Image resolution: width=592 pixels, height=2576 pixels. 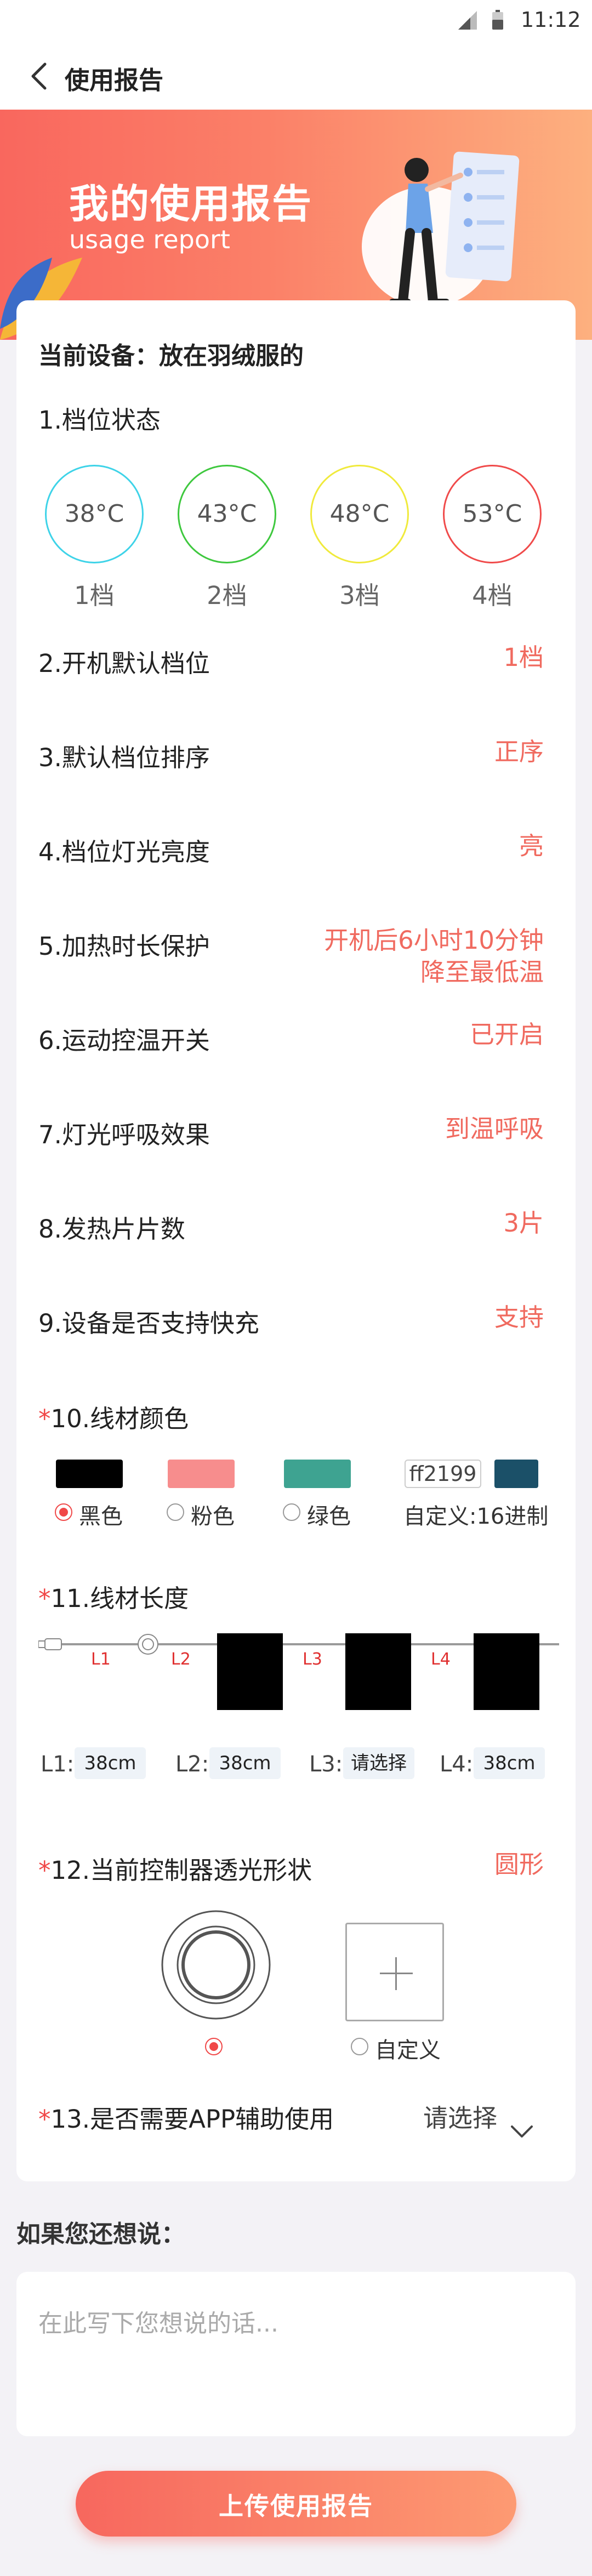 What do you see at coordinates (124, 663) in the screenshot?
I see `default-gear-label: 2.开机默认档位` at bounding box center [124, 663].